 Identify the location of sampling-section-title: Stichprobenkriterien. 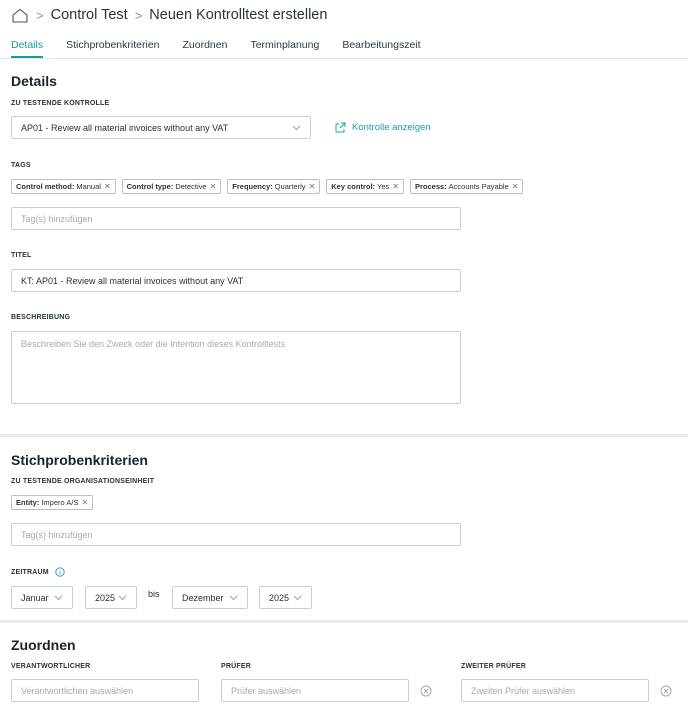
(79, 460).